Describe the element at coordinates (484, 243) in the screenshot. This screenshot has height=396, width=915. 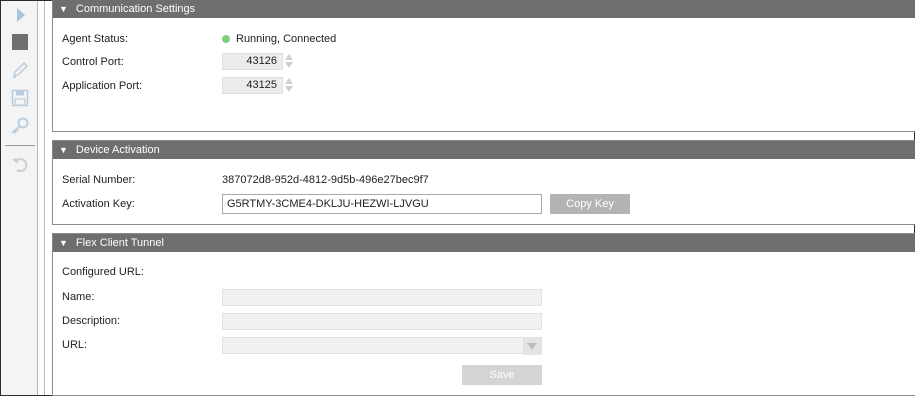
I see `flex-client-tunnel-header: ▼ Flex Client Tunnel` at that location.